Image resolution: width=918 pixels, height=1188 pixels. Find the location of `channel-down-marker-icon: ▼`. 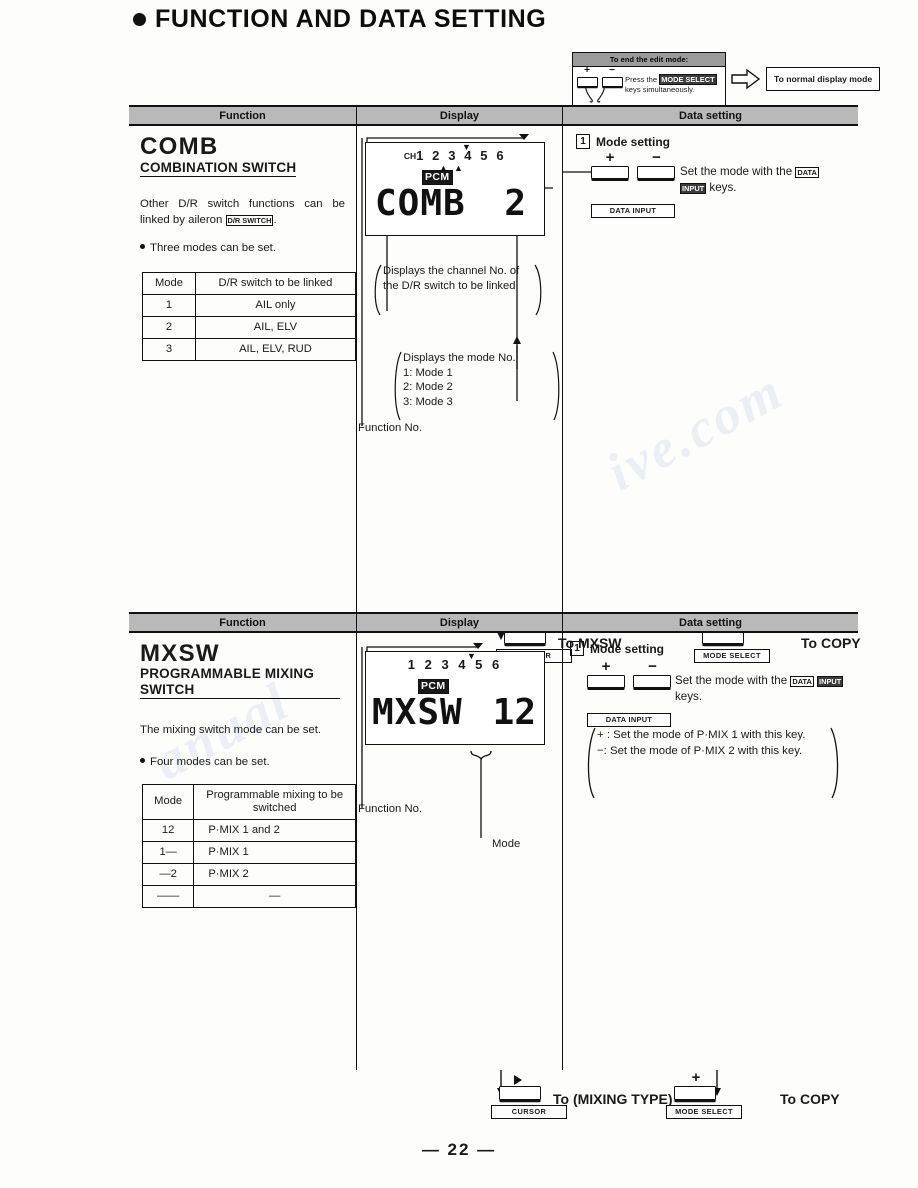

channel-down-marker-icon: ▼ is located at coordinates (471, 656).